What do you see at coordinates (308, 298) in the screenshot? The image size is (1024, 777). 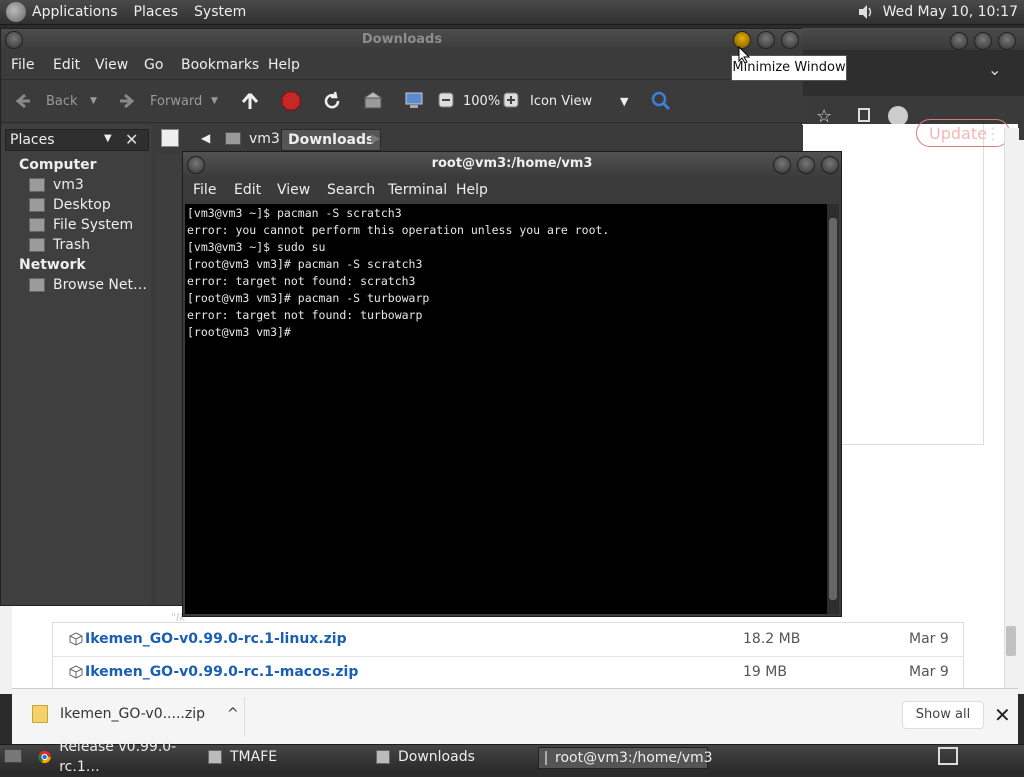 I see `terminal-line: [root@vm3 vm3]# pacman -S turbowarp` at bounding box center [308, 298].